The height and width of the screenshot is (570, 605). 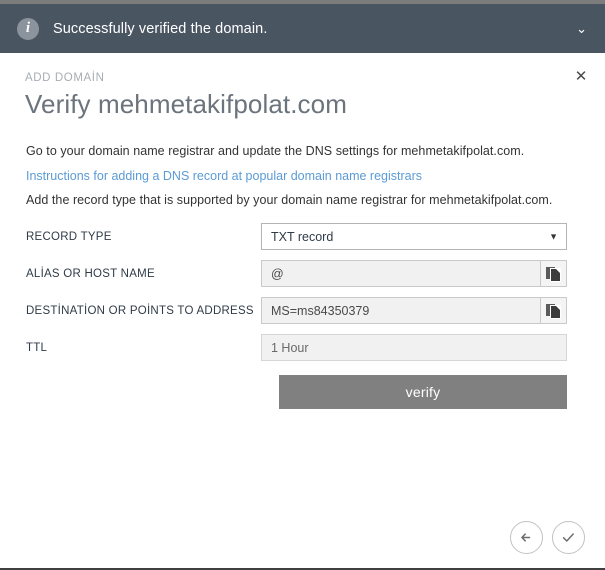 I want to click on label-record-type: RECORD TYPE, so click(x=69, y=237).